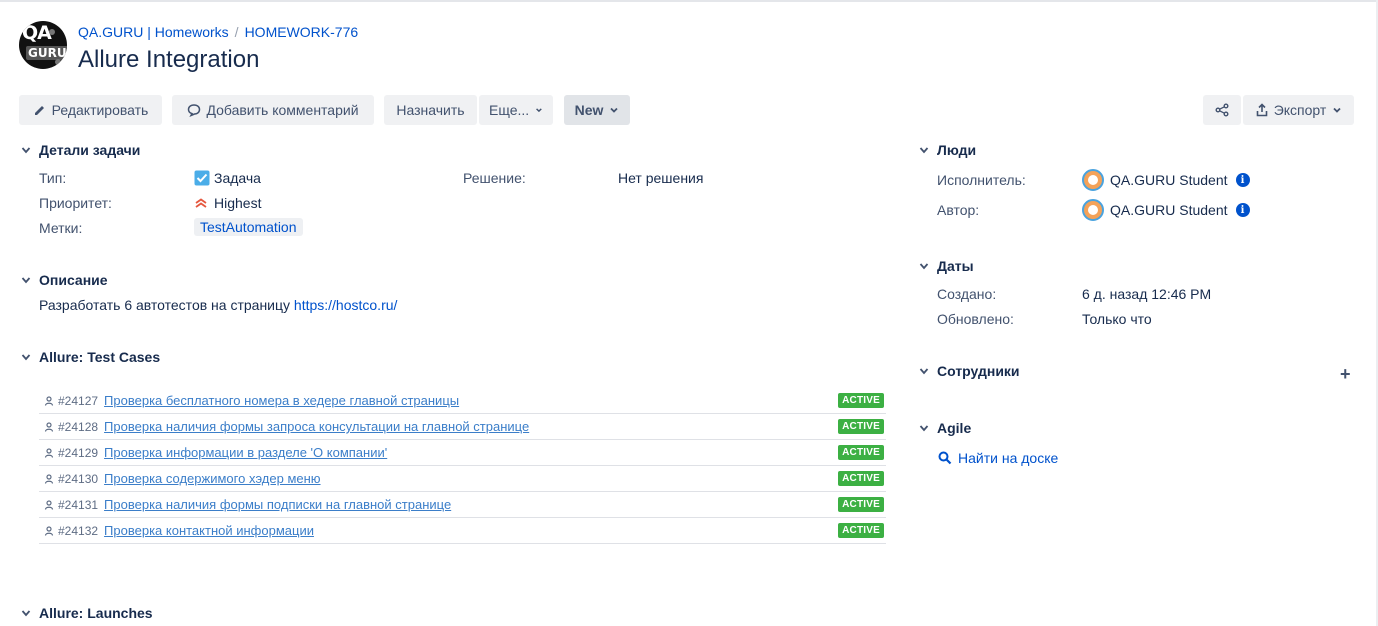 The image size is (1378, 626). What do you see at coordinates (80, 150) in the screenshot?
I see `details-toggle: Детали задачи` at bounding box center [80, 150].